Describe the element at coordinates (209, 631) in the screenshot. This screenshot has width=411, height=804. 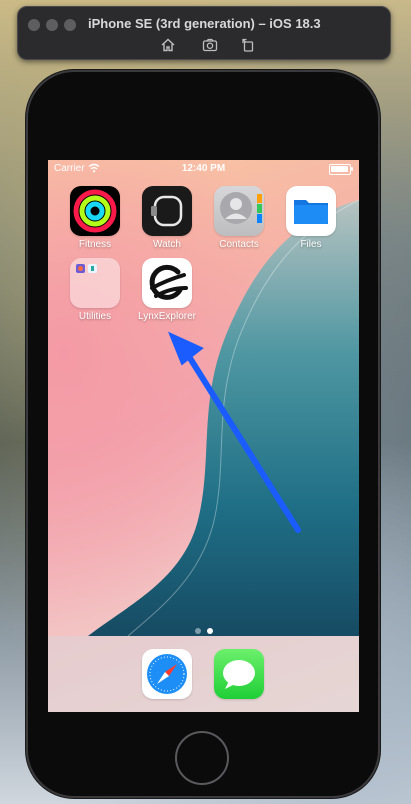
I see `page-dot-current` at that location.